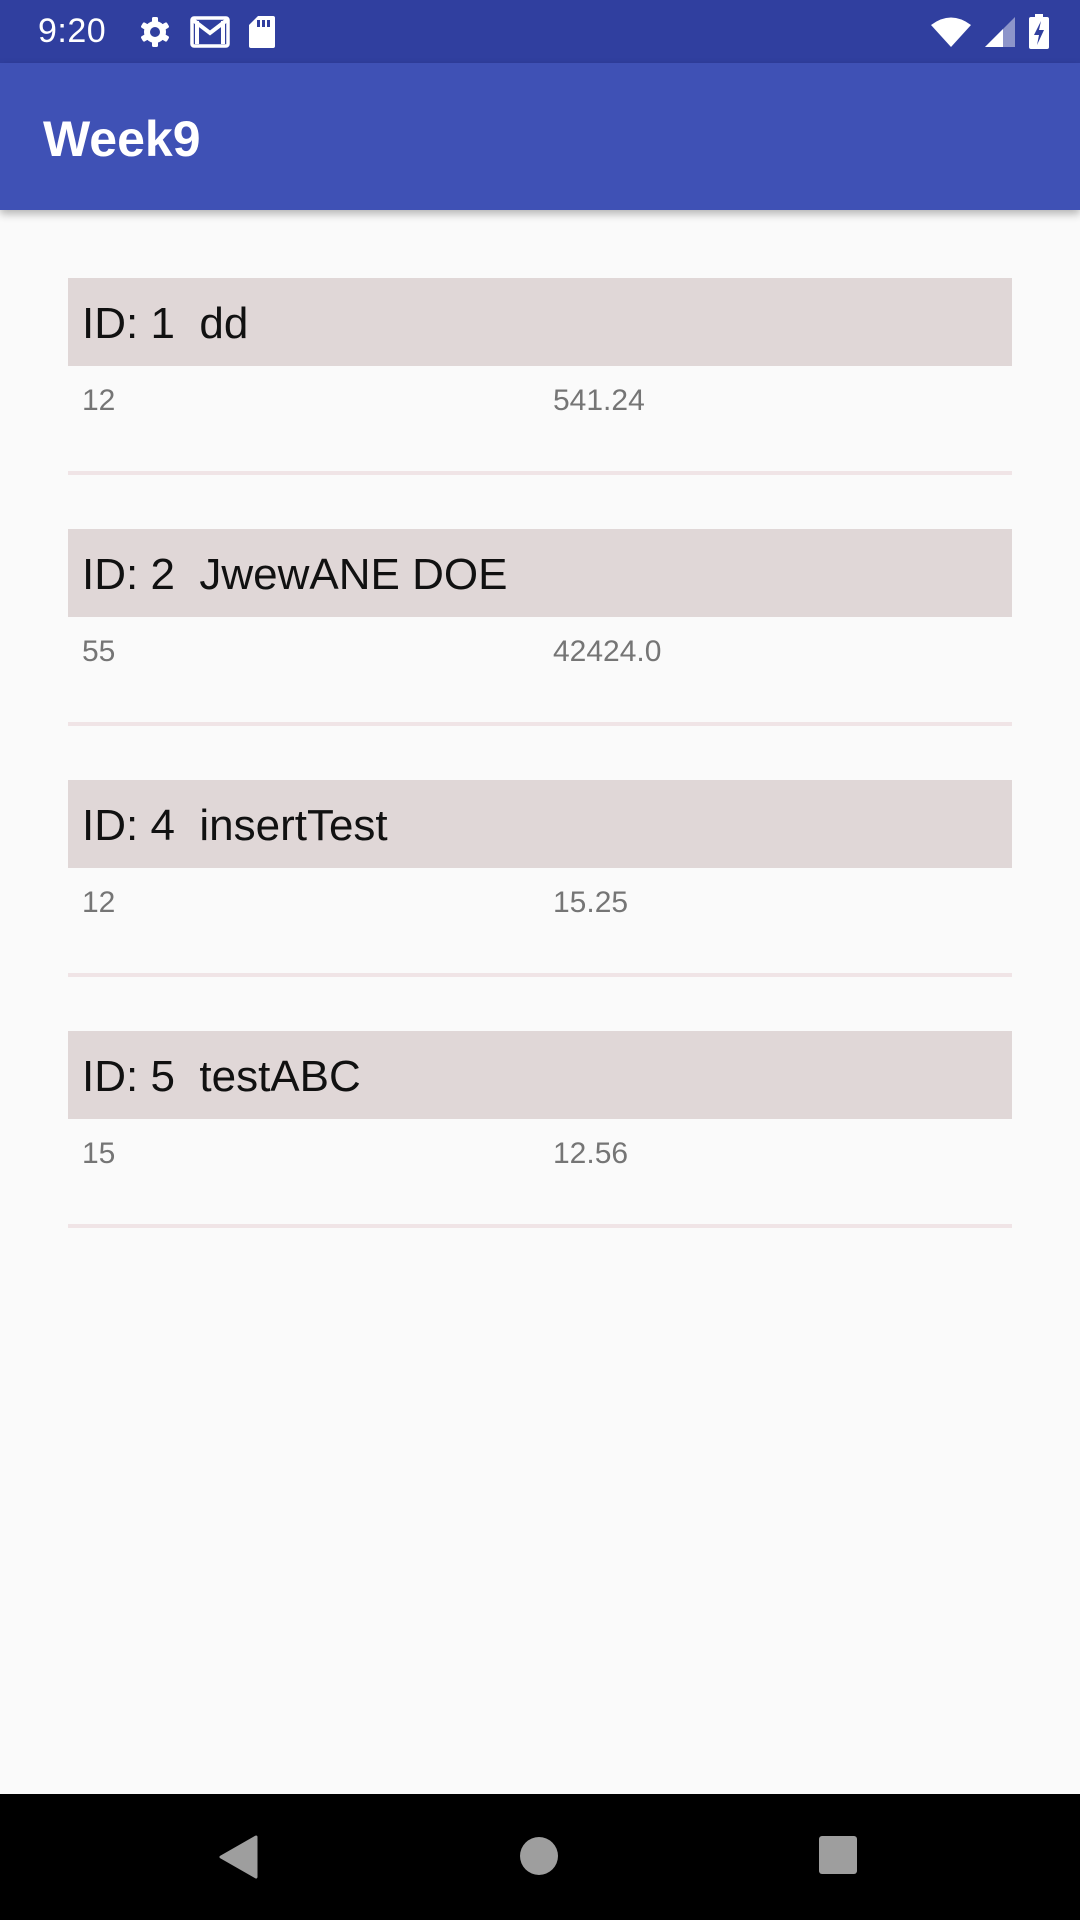  I want to click on battery-charging-icon, so click(1039, 32).